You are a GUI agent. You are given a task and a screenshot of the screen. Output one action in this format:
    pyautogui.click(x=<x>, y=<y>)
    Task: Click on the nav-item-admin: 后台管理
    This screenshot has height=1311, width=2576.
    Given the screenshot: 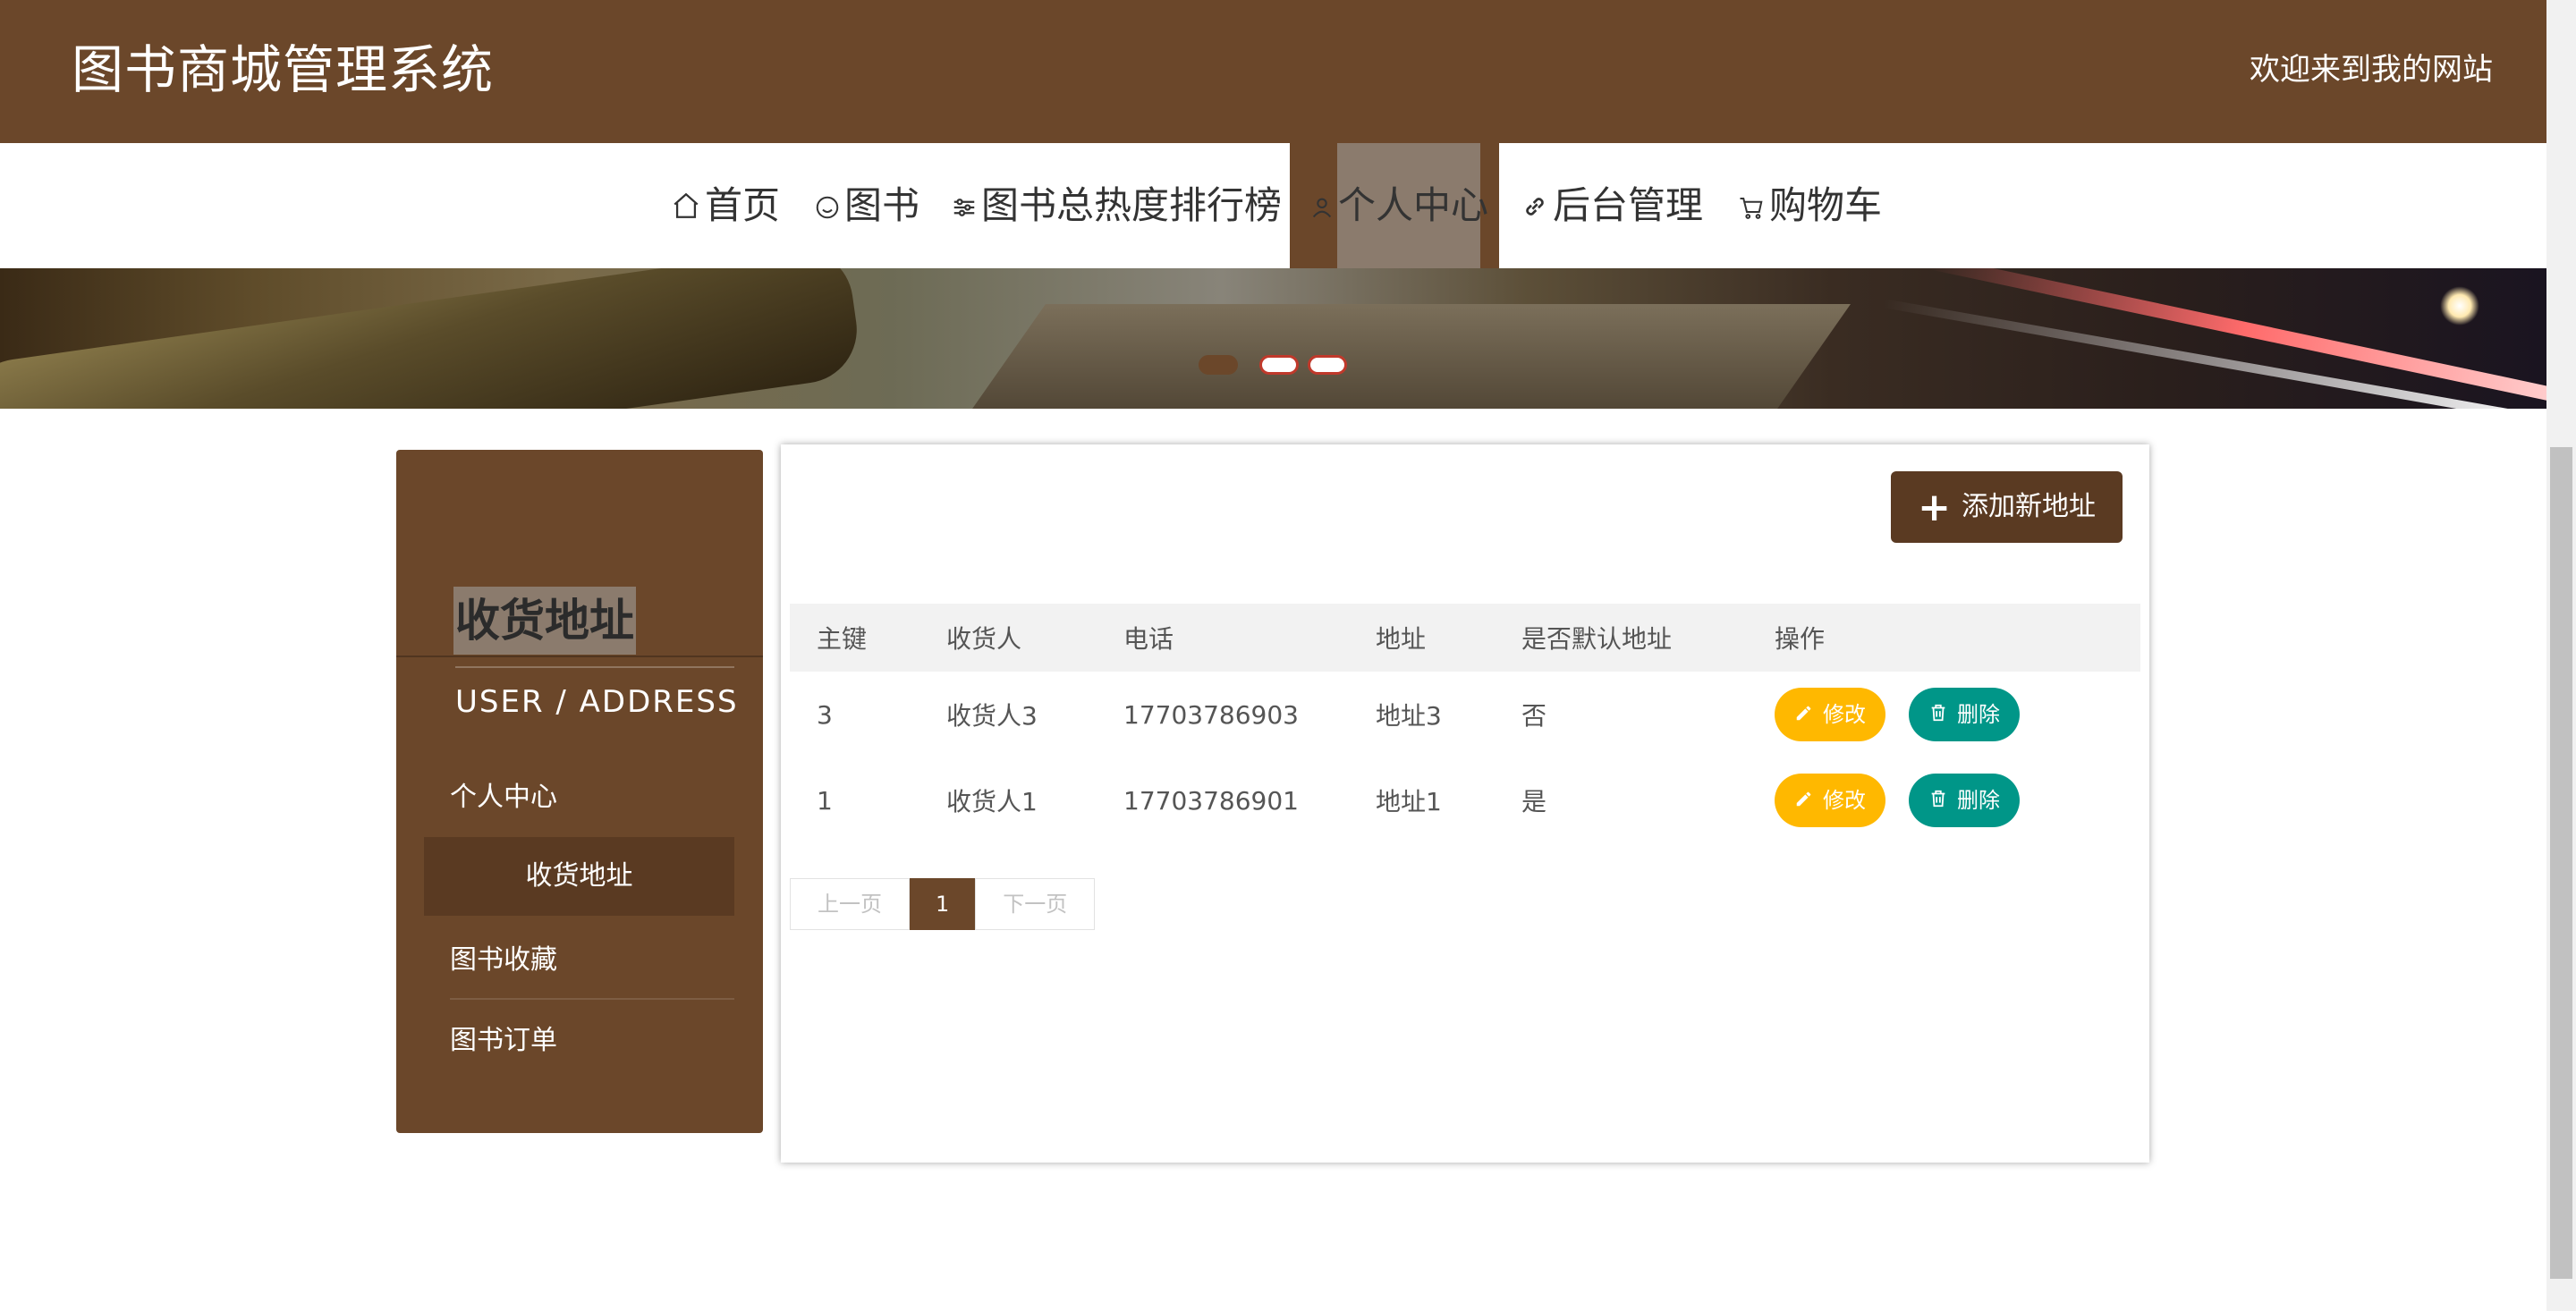 What is the action you would take?
    pyautogui.click(x=1612, y=205)
    